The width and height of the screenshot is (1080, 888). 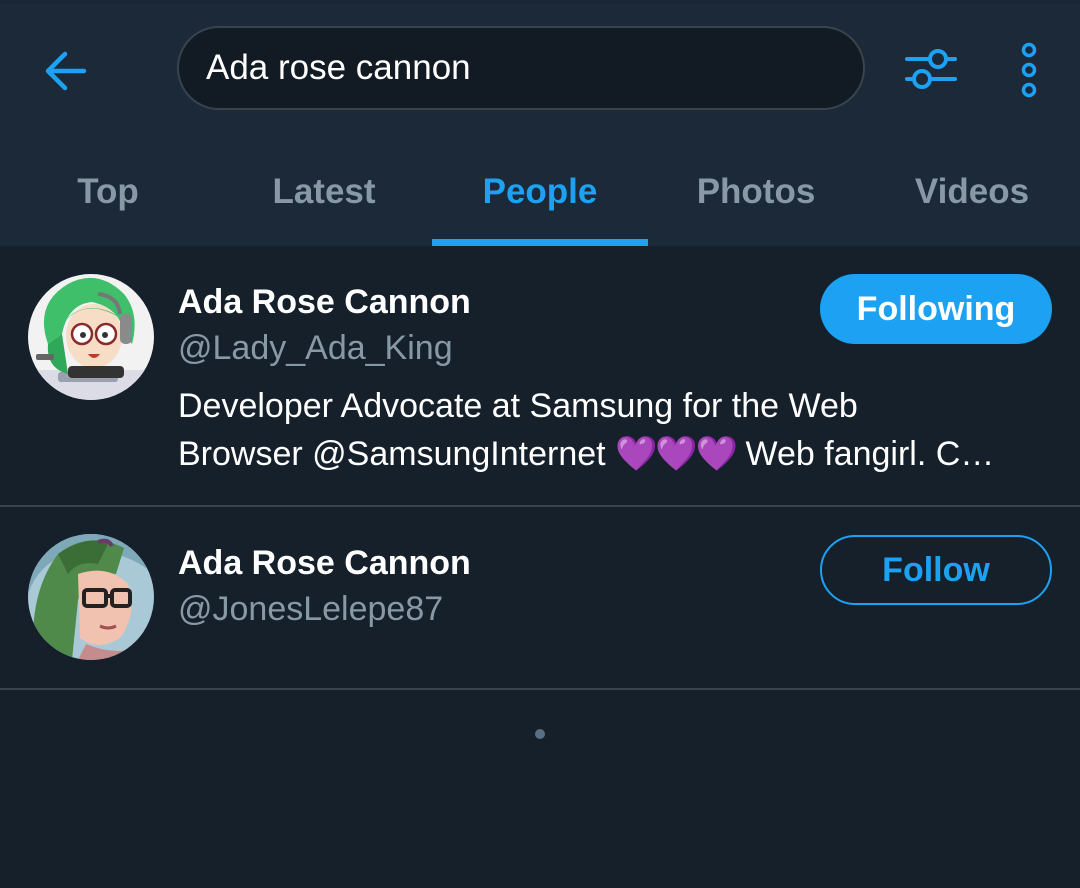 What do you see at coordinates (397, 454) in the screenshot?
I see `bio-text: Browser @SamsungInternet` at bounding box center [397, 454].